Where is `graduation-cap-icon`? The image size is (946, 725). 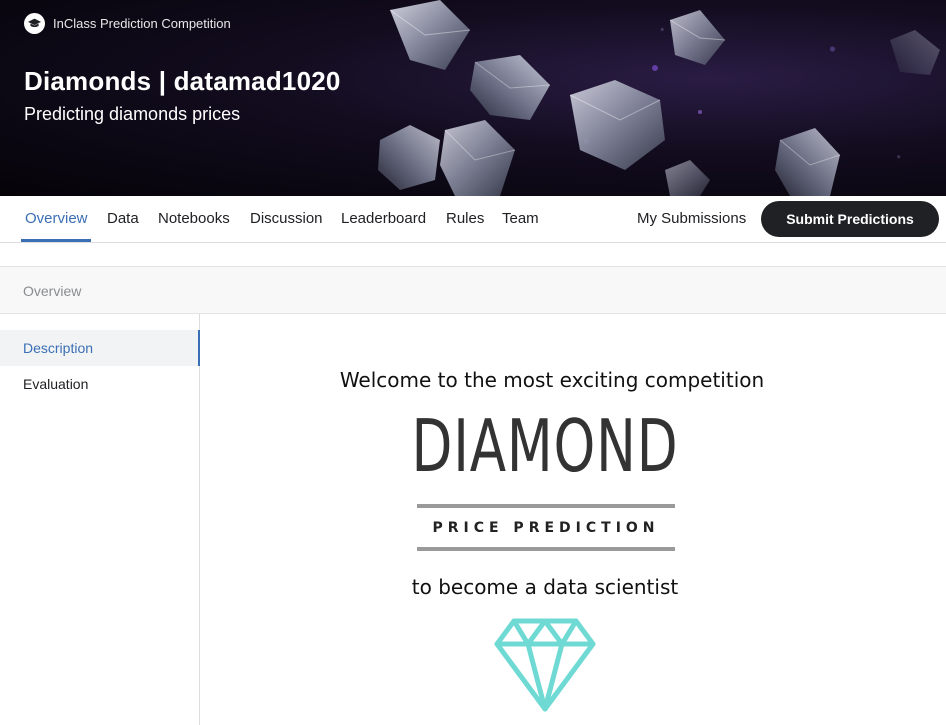
graduation-cap-icon is located at coordinates (34, 23).